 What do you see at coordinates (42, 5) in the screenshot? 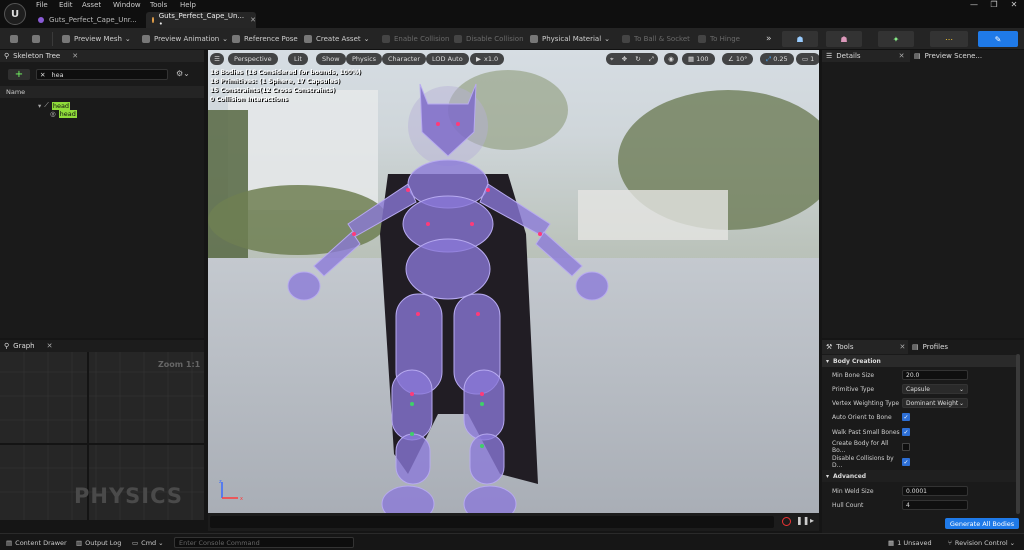
I see `menu-file: File` at bounding box center [42, 5].